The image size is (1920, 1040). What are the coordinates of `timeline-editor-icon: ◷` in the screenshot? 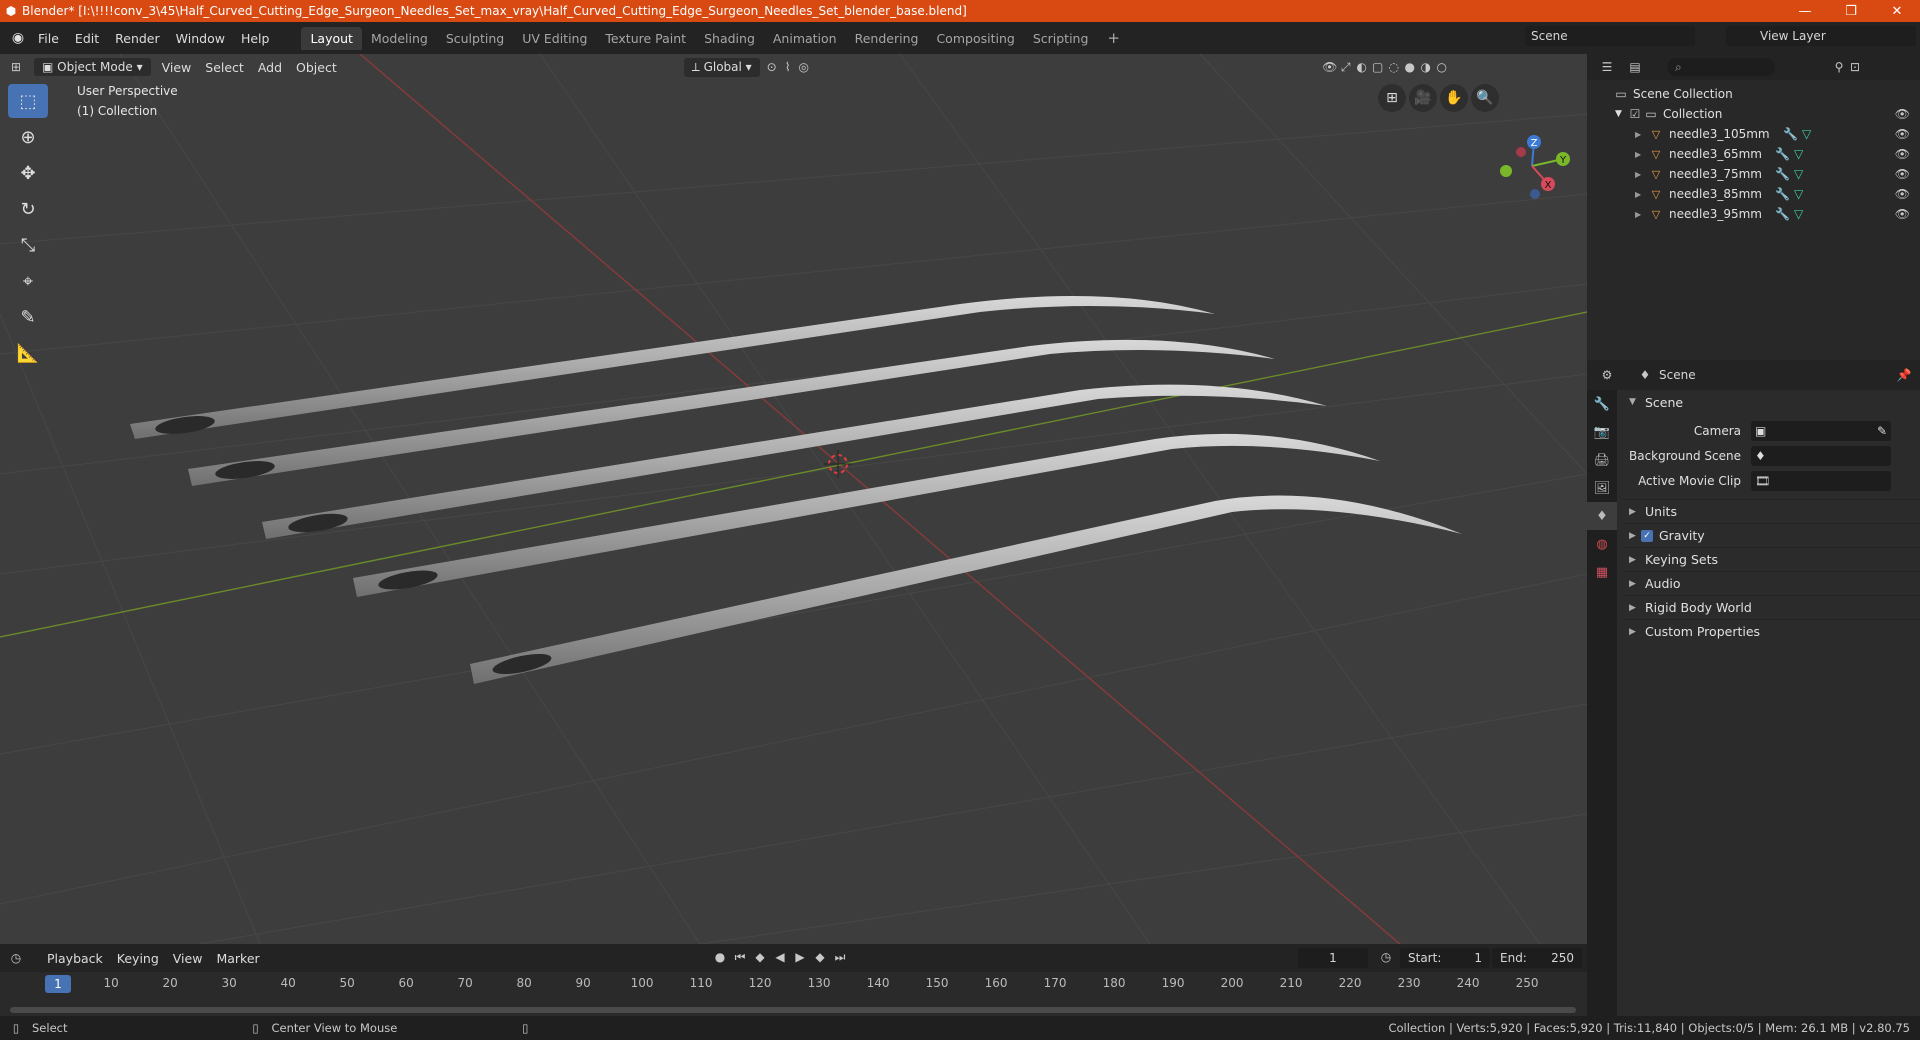 It's located at (16, 958).